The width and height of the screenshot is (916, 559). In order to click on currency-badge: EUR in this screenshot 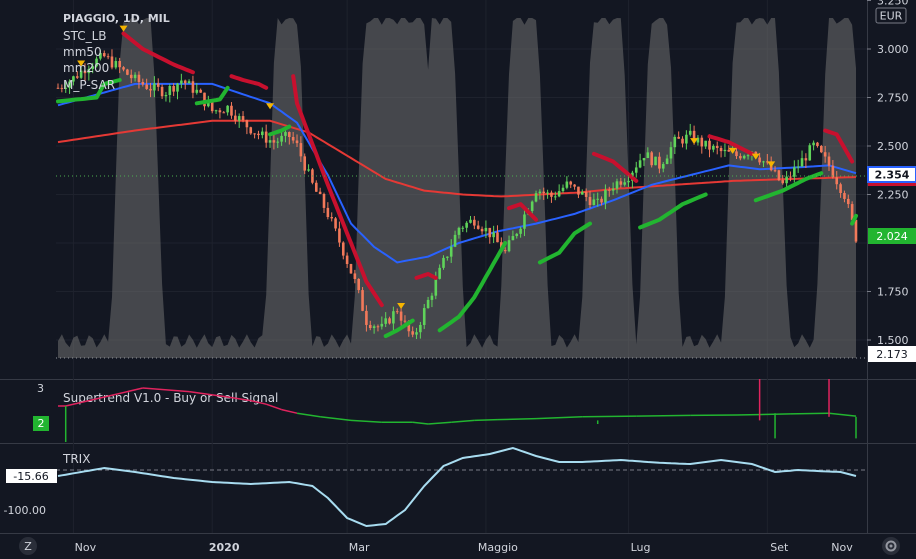, I will do `click(891, 15)`.